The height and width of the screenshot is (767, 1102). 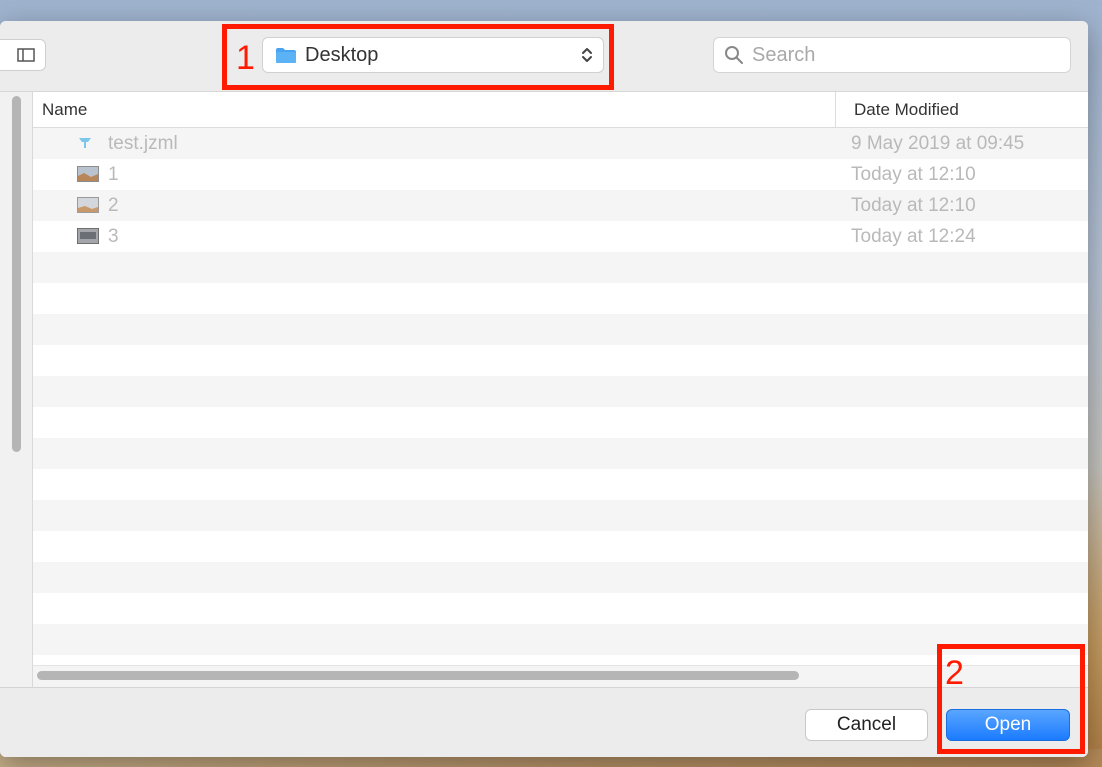 I want to click on annotation-marker-1: 1, so click(x=245, y=58).